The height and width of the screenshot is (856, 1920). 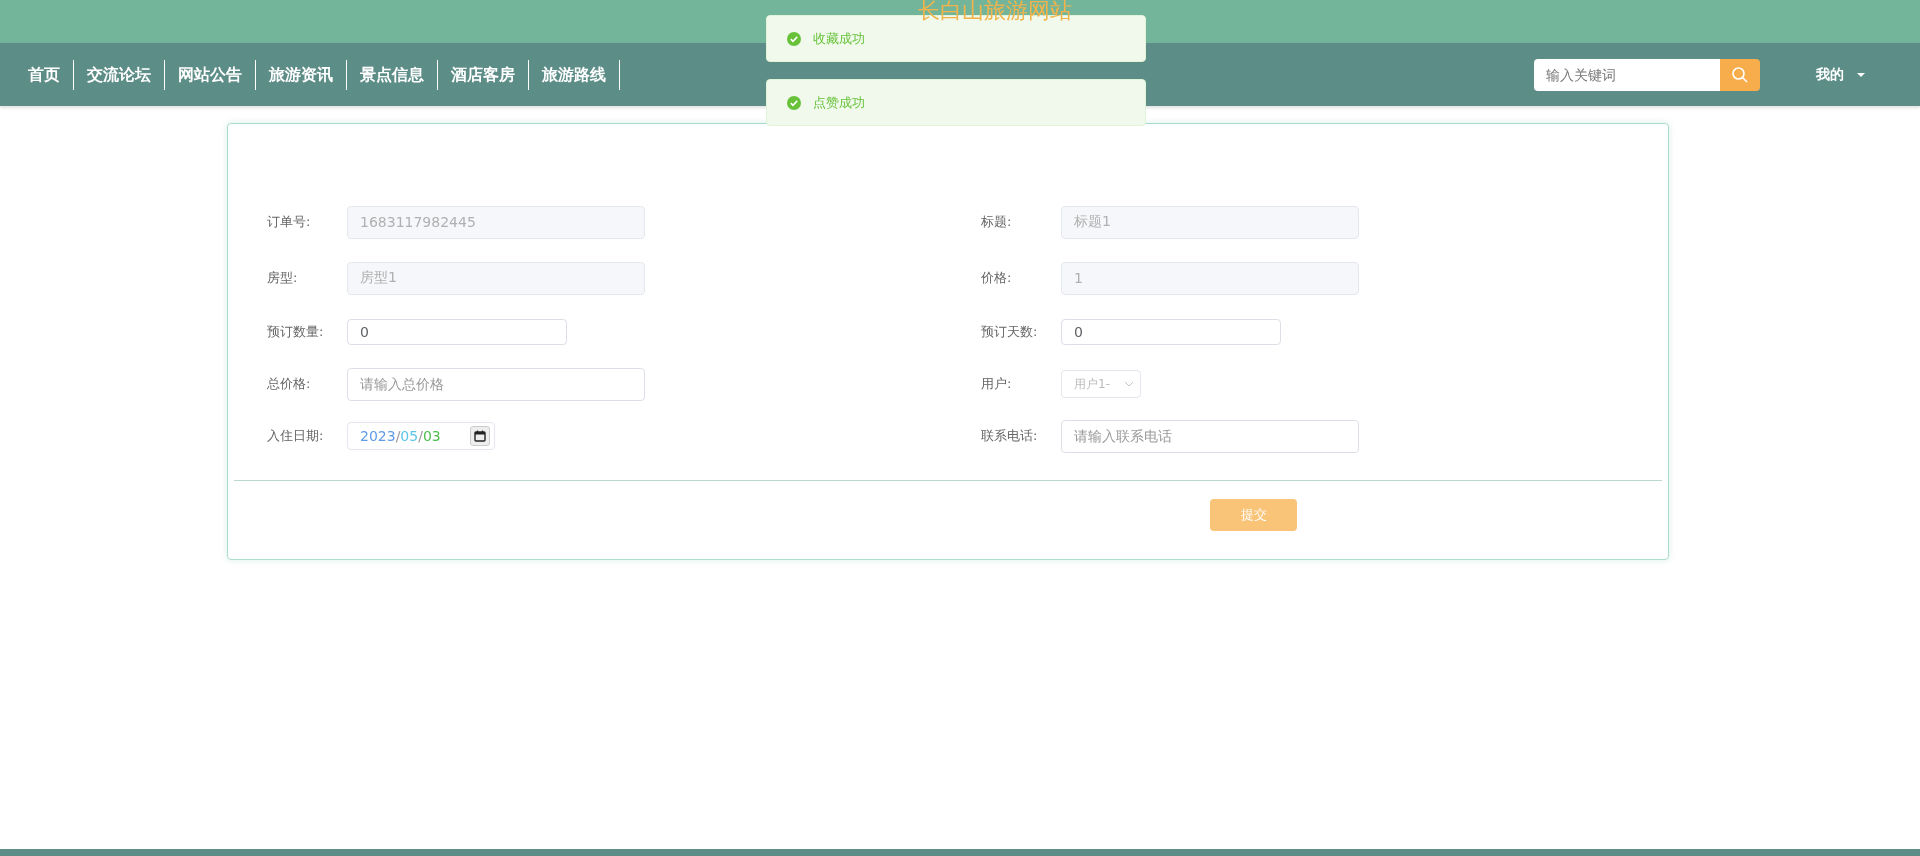 I want to click on nav-link: 交流论坛, so click(x=119, y=74).